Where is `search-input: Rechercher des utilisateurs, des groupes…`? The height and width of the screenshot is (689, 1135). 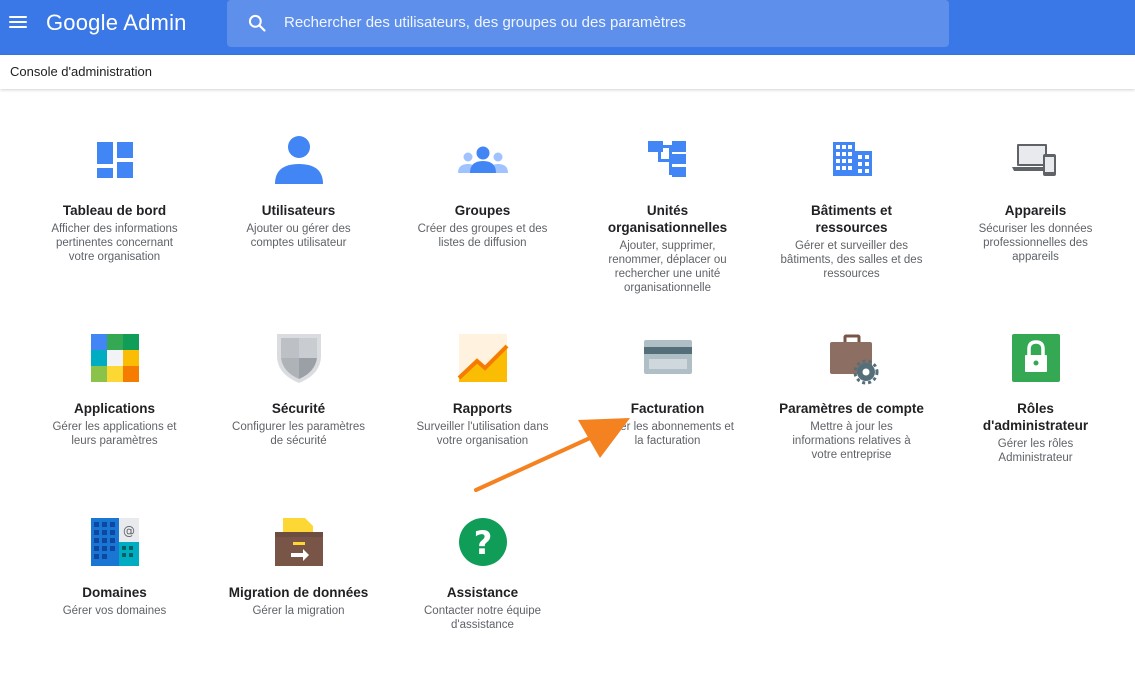
search-input: Rechercher des utilisateurs, des groupes… is located at coordinates (588, 23).